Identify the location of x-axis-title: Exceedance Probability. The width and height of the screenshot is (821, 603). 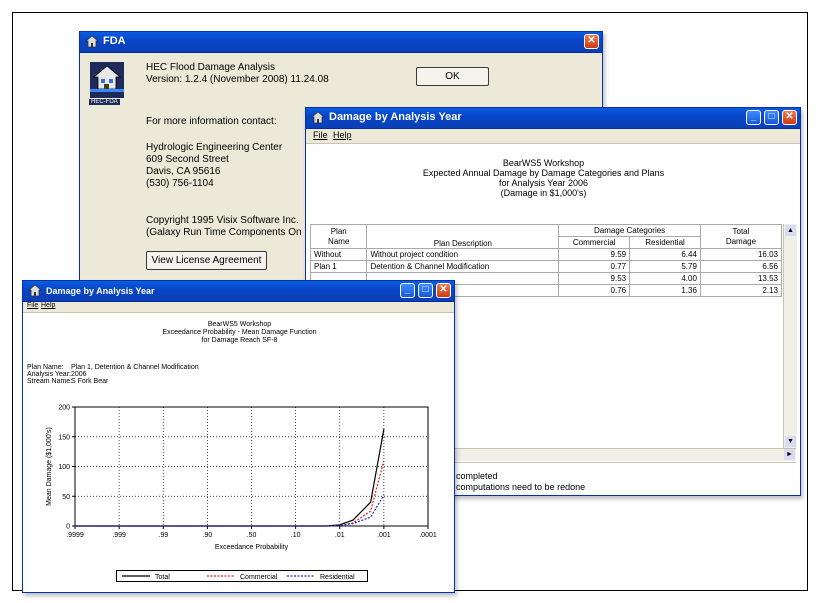
(252, 547).